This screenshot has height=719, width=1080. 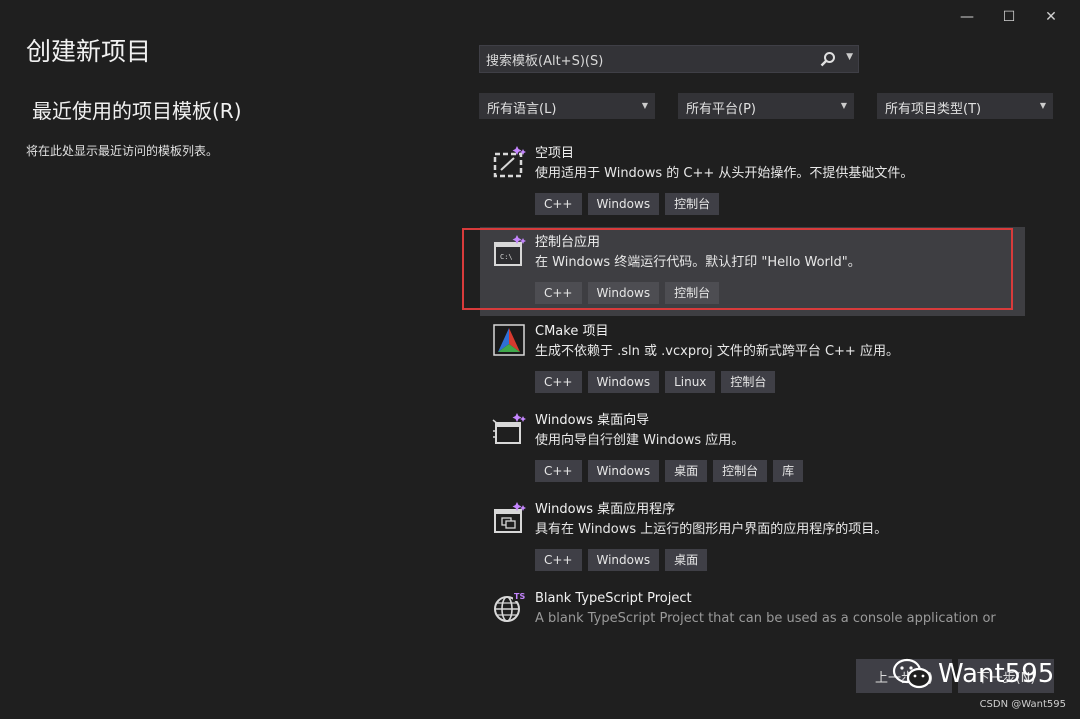 What do you see at coordinates (967, 17) in the screenshot?
I see `minimize-button: —` at bounding box center [967, 17].